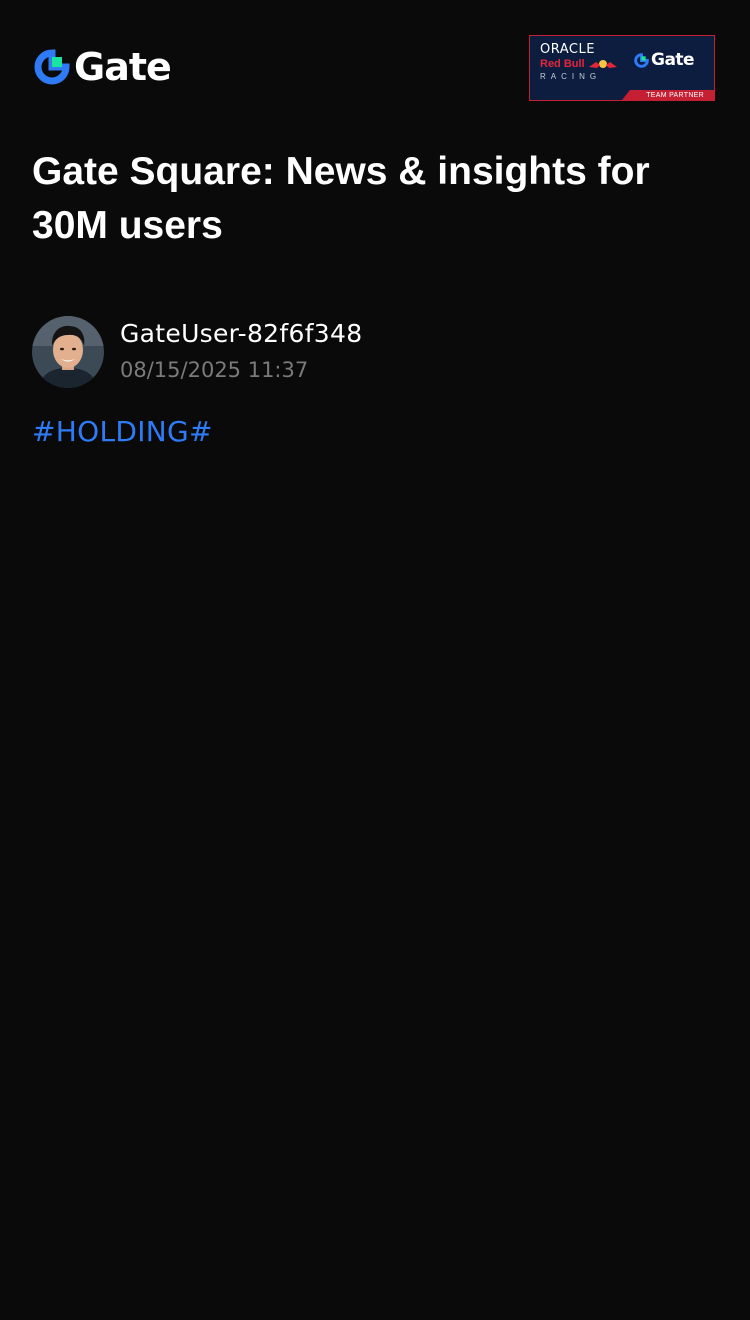  What do you see at coordinates (214, 370) in the screenshot?
I see `post-timestamp: 08/15/2025 11:37` at bounding box center [214, 370].